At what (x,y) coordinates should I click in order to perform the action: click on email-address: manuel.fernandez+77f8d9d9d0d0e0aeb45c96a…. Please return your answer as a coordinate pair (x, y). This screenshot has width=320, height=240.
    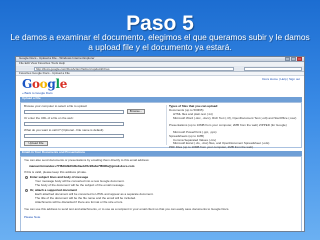
    Looking at the image, I should click on (82, 166).